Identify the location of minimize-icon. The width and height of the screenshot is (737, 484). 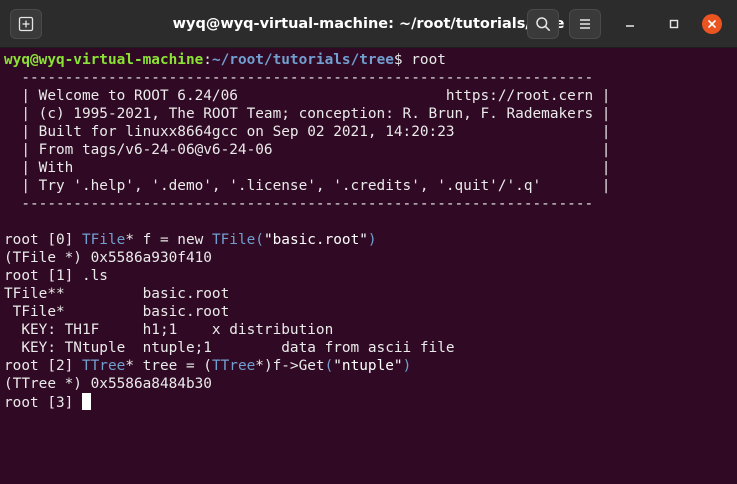
(630, 26).